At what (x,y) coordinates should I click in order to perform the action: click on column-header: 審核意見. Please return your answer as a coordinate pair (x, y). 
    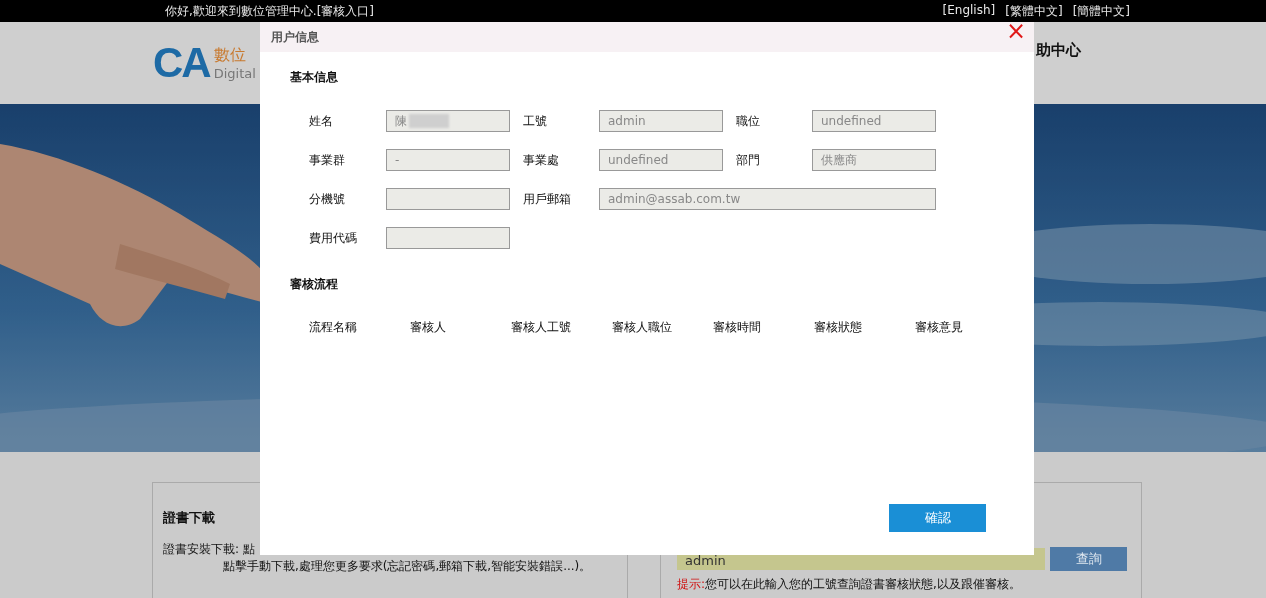
    Looking at the image, I should click on (939, 327).